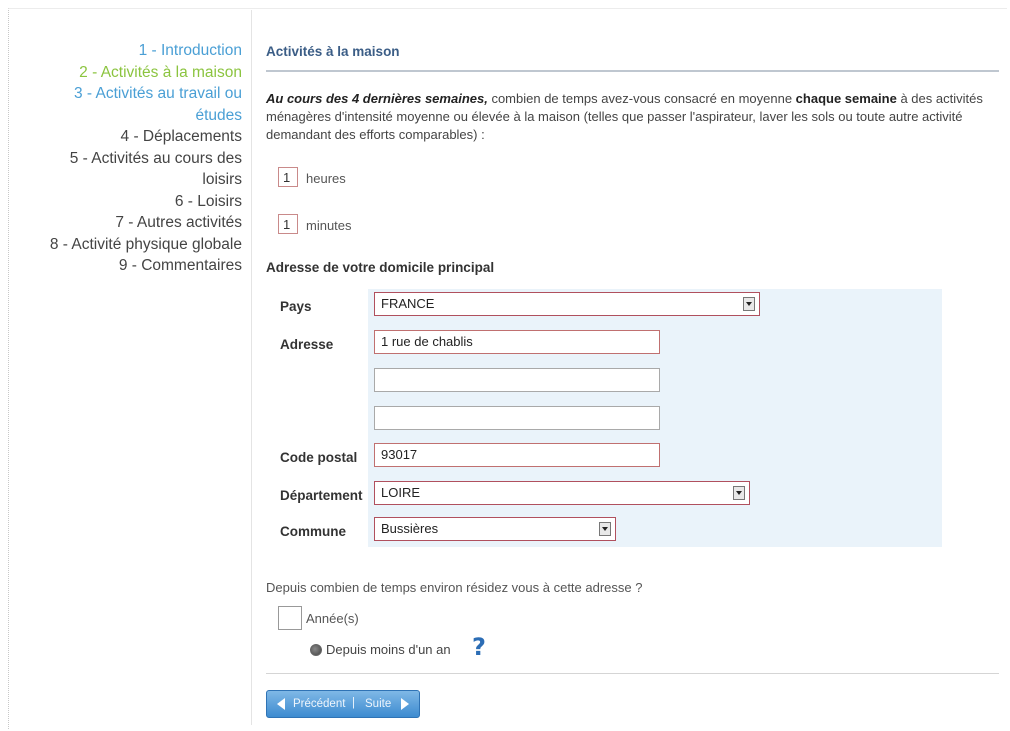 Image resolution: width=1010 pixels, height=731 pixels. What do you see at coordinates (319, 704) in the screenshot?
I see `previous-button: Précédent` at bounding box center [319, 704].